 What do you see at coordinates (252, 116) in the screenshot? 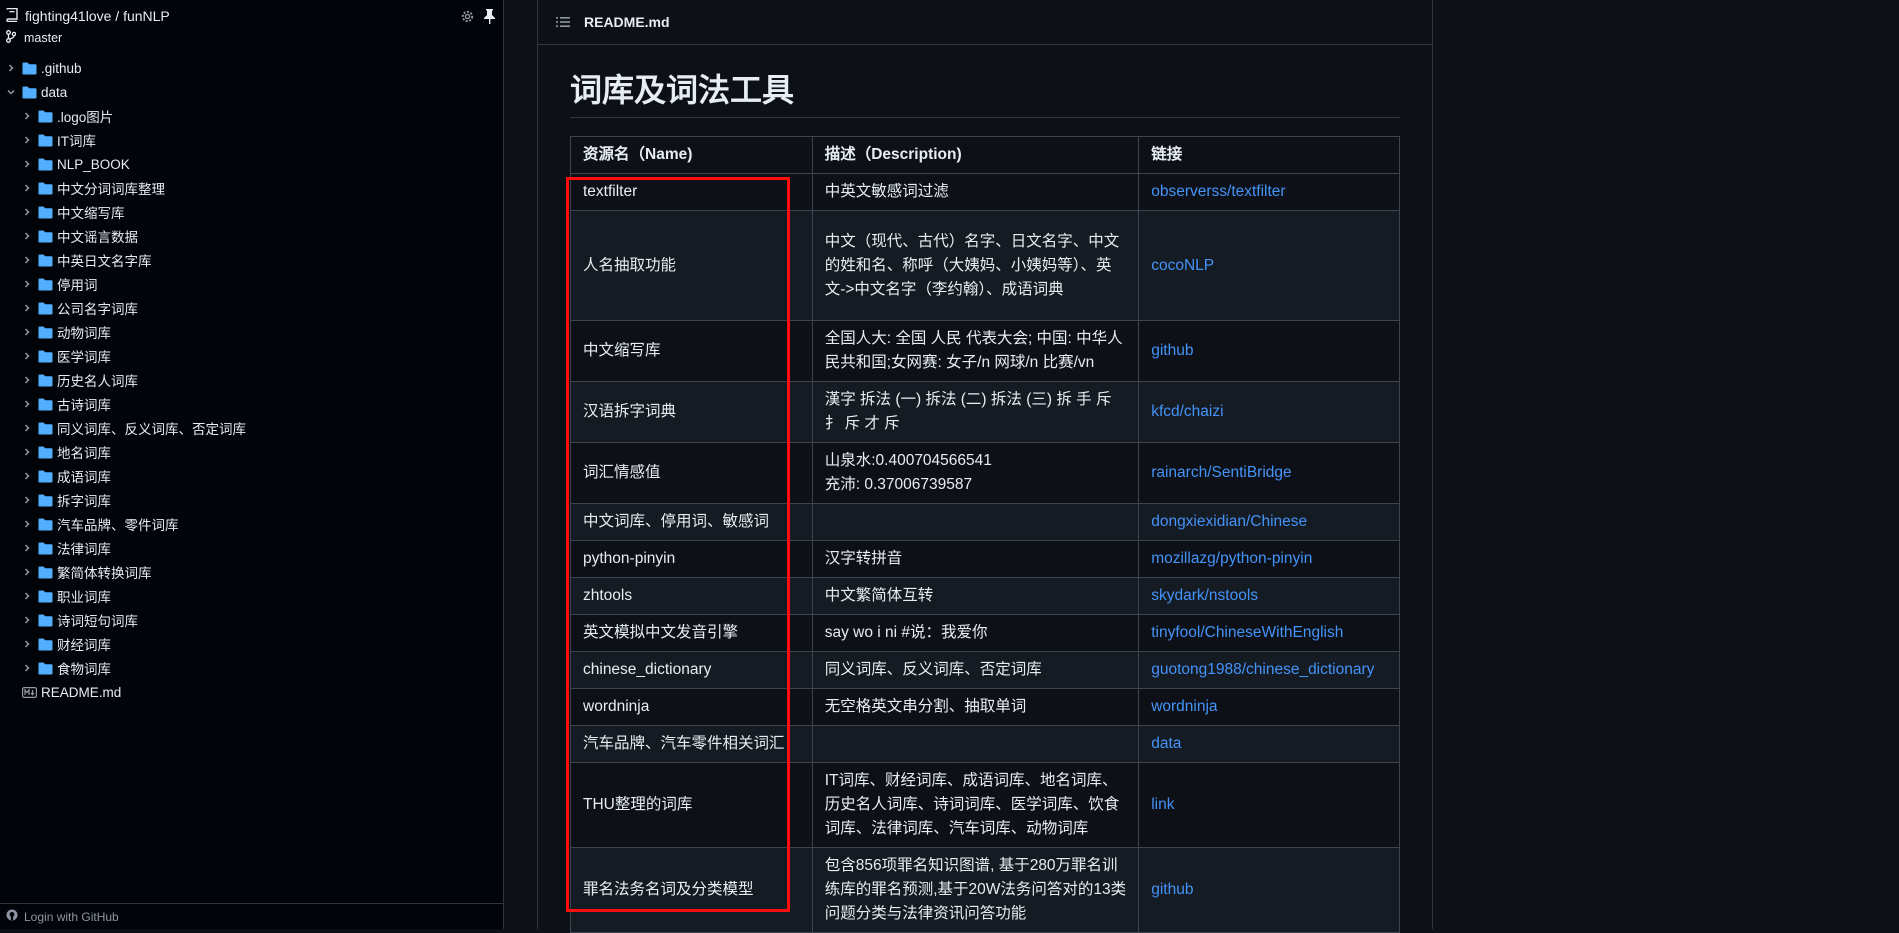
I see `tree-folder-item: .logo图片` at bounding box center [252, 116].